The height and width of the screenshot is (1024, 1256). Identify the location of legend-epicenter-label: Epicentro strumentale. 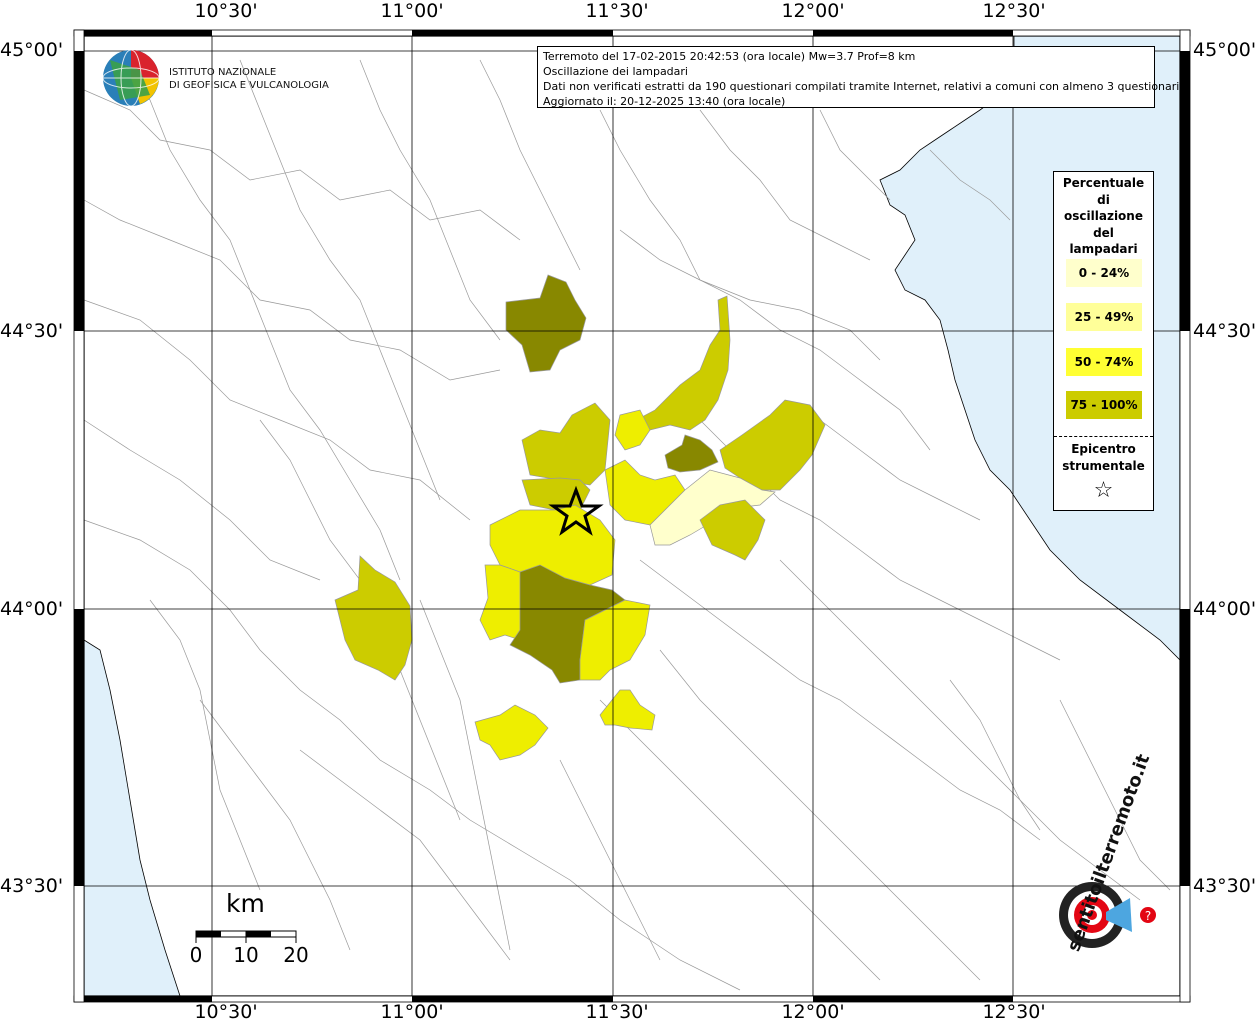
(1103, 458).